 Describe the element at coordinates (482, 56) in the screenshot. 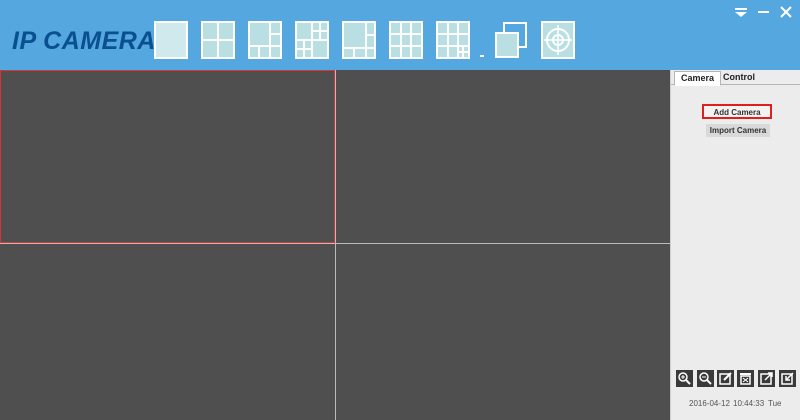

I see `dropdown-arrow-icon` at that location.